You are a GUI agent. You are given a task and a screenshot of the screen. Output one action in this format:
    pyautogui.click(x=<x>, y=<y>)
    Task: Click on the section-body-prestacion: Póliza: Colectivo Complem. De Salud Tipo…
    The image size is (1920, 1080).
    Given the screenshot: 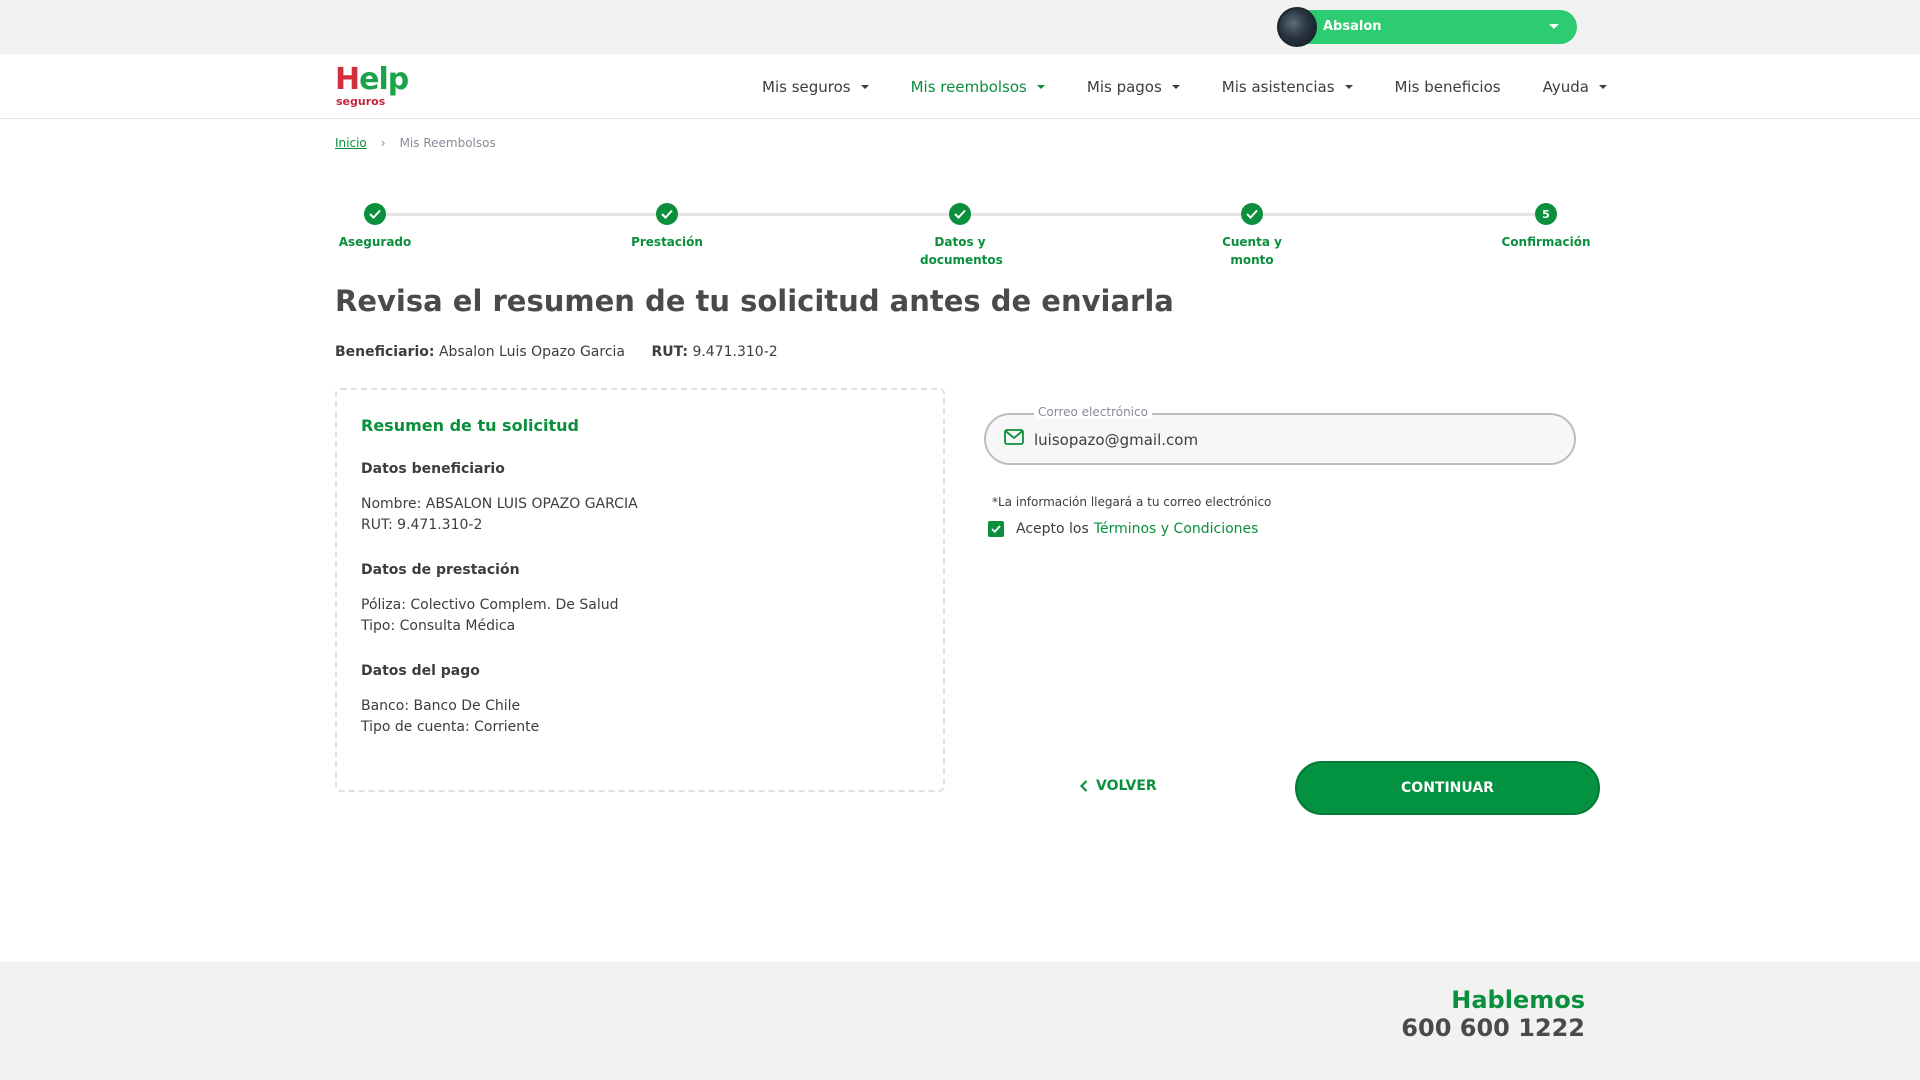 What is the action you would take?
    pyautogui.click(x=640, y=616)
    